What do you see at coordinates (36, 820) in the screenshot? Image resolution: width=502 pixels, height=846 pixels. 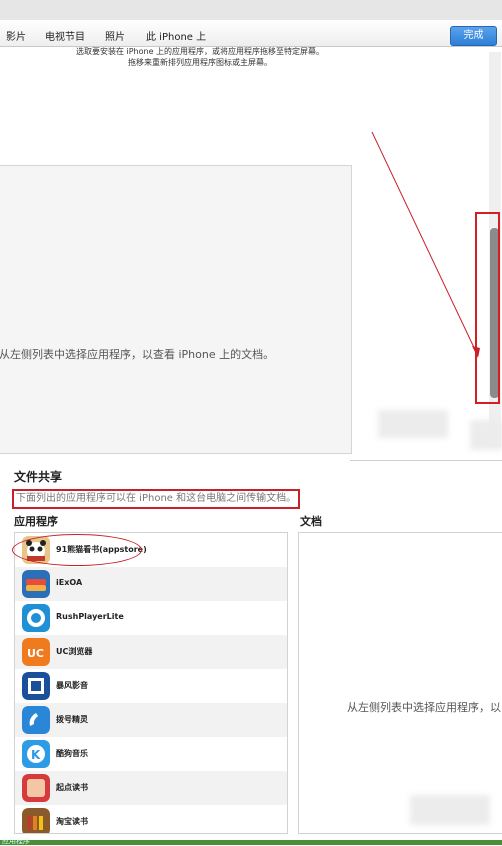 I see `taobao-reader-icon` at bounding box center [36, 820].